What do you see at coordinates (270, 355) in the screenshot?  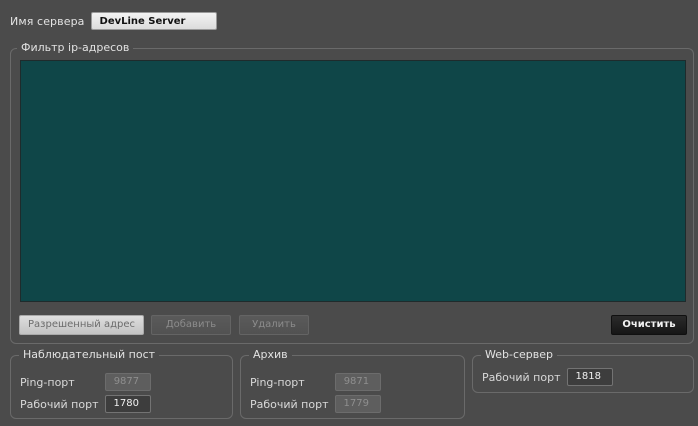 I see `archive-legend: Архив` at bounding box center [270, 355].